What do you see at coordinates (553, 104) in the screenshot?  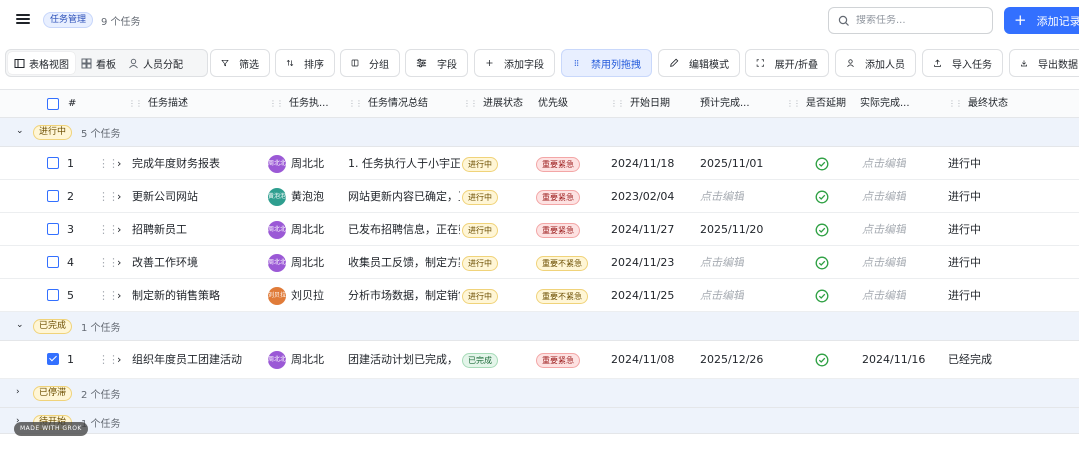 I see `col-priority: 优先级` at bounding box center [553, 104].